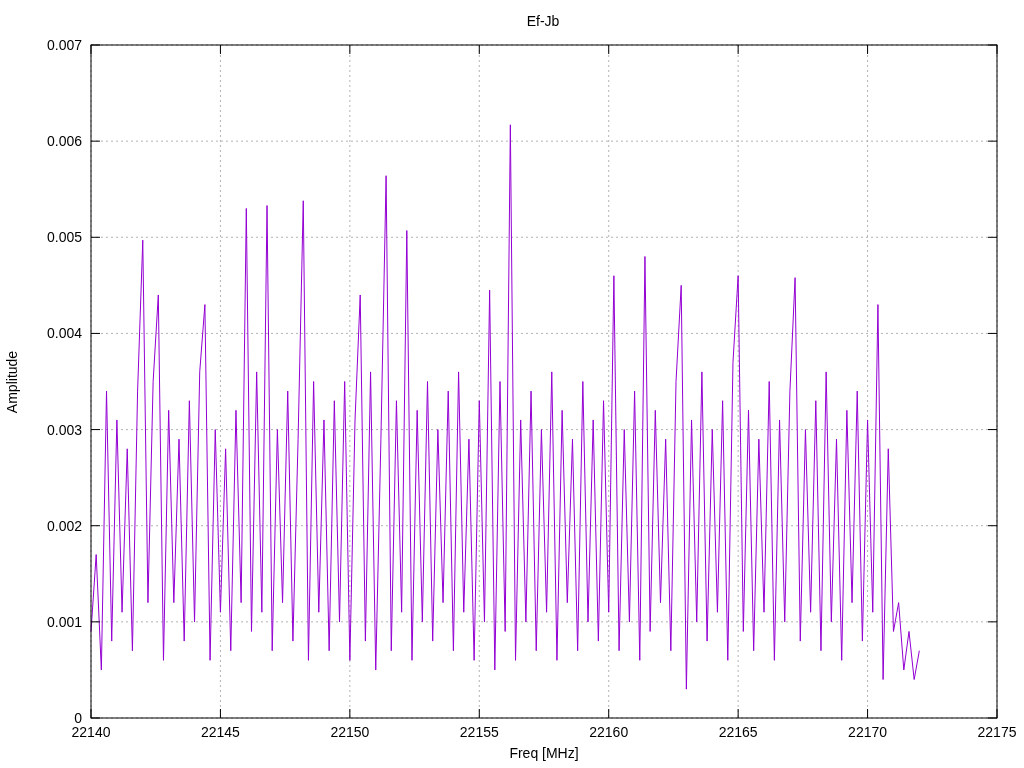 This screenshot has width=1024, height=768. I want to click on chart-title: Ef-Jb, so click(543, 21).